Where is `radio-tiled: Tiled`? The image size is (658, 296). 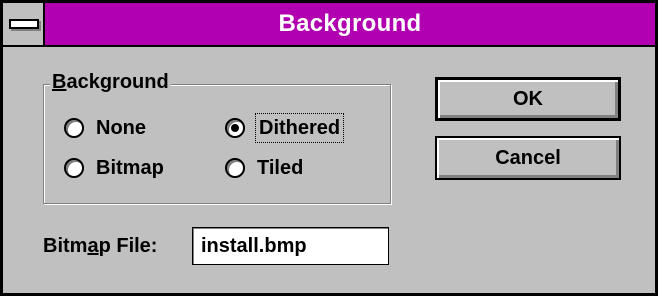
radio-tiled: Tiled is located at coordinates (264, 168).